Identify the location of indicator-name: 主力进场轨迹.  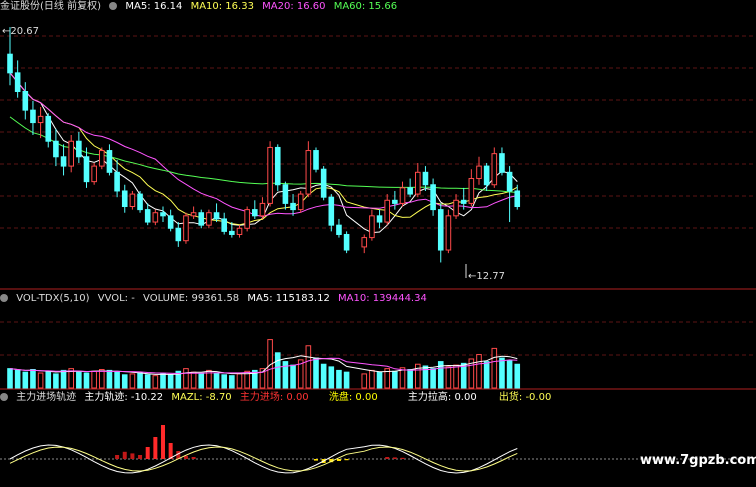
(46, 397).